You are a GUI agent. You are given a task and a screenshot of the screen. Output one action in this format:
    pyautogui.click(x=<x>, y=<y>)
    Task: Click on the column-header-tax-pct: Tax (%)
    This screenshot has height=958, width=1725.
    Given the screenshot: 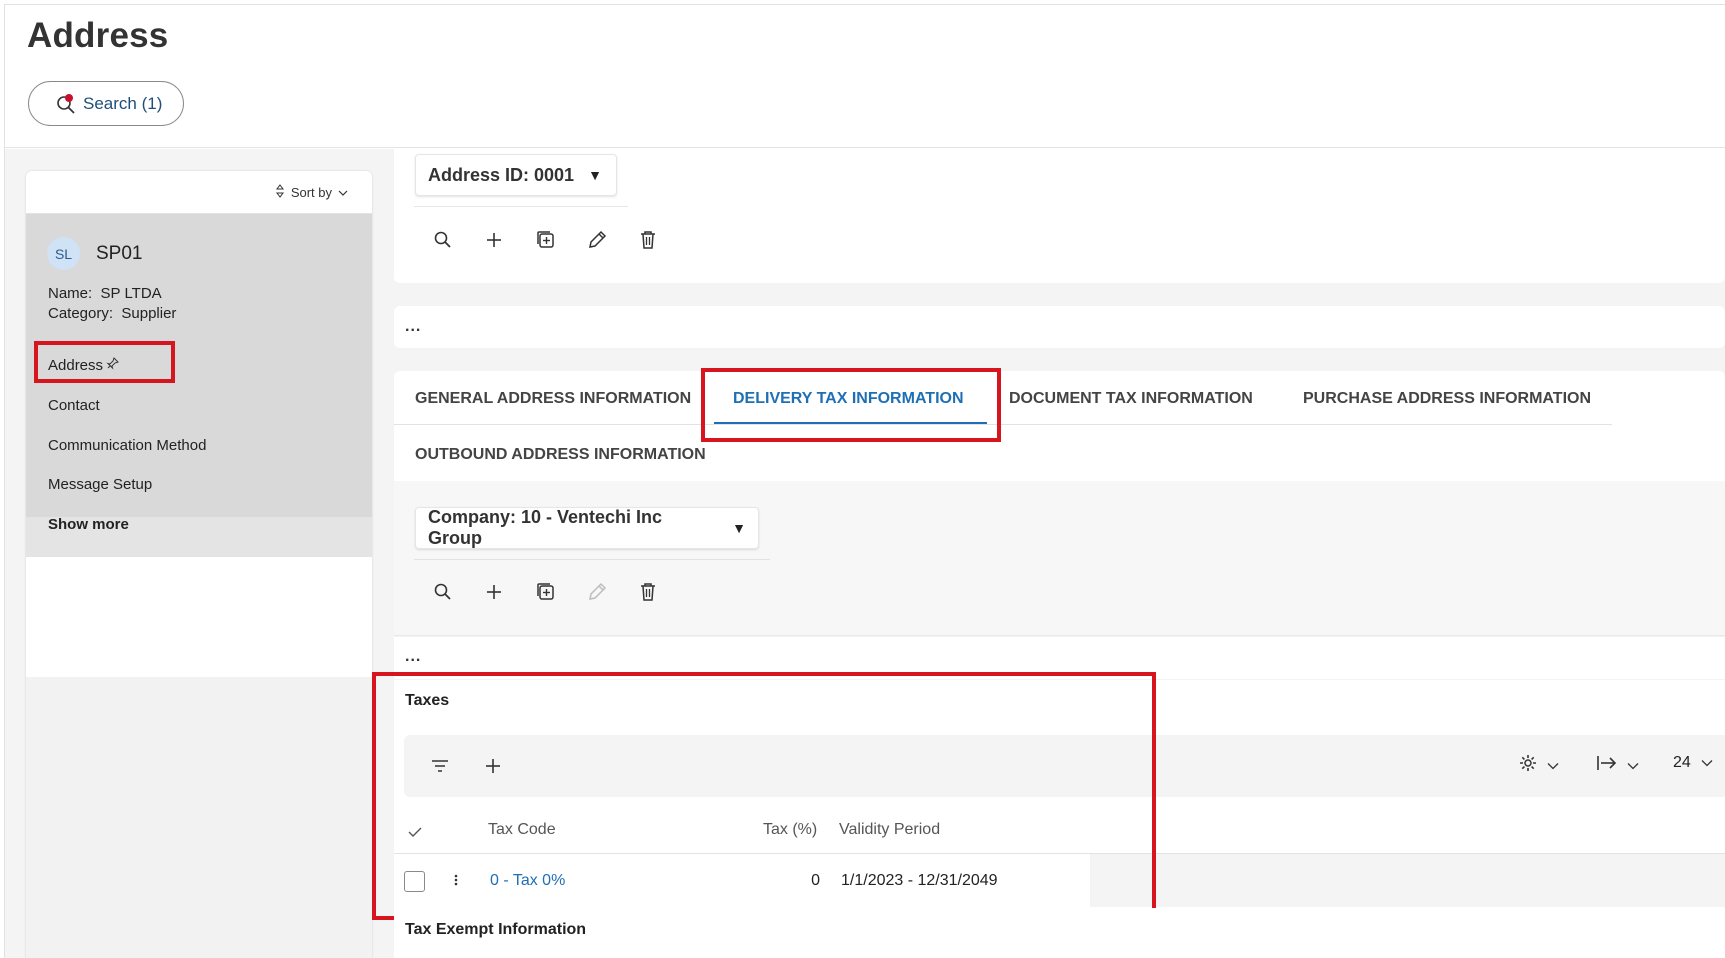 What is the action you would take?
    pyautogui.click(x=790, y=830)
    